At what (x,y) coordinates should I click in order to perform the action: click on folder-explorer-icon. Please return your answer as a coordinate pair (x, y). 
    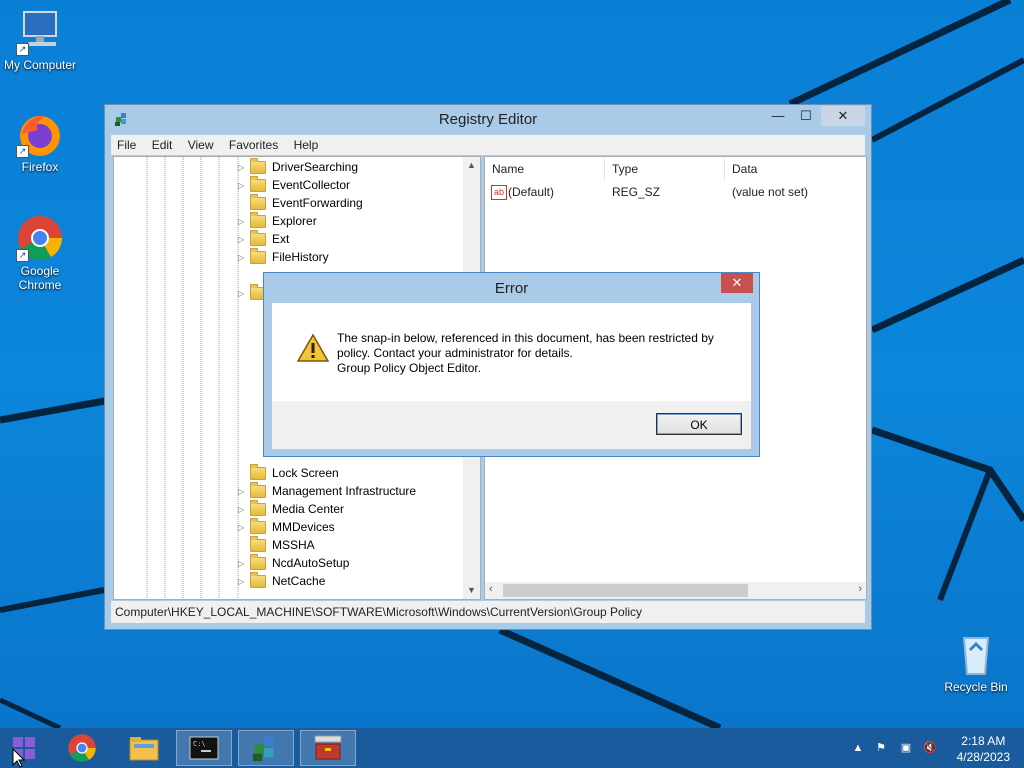
    Looking at the image, I should click on (144, 749).